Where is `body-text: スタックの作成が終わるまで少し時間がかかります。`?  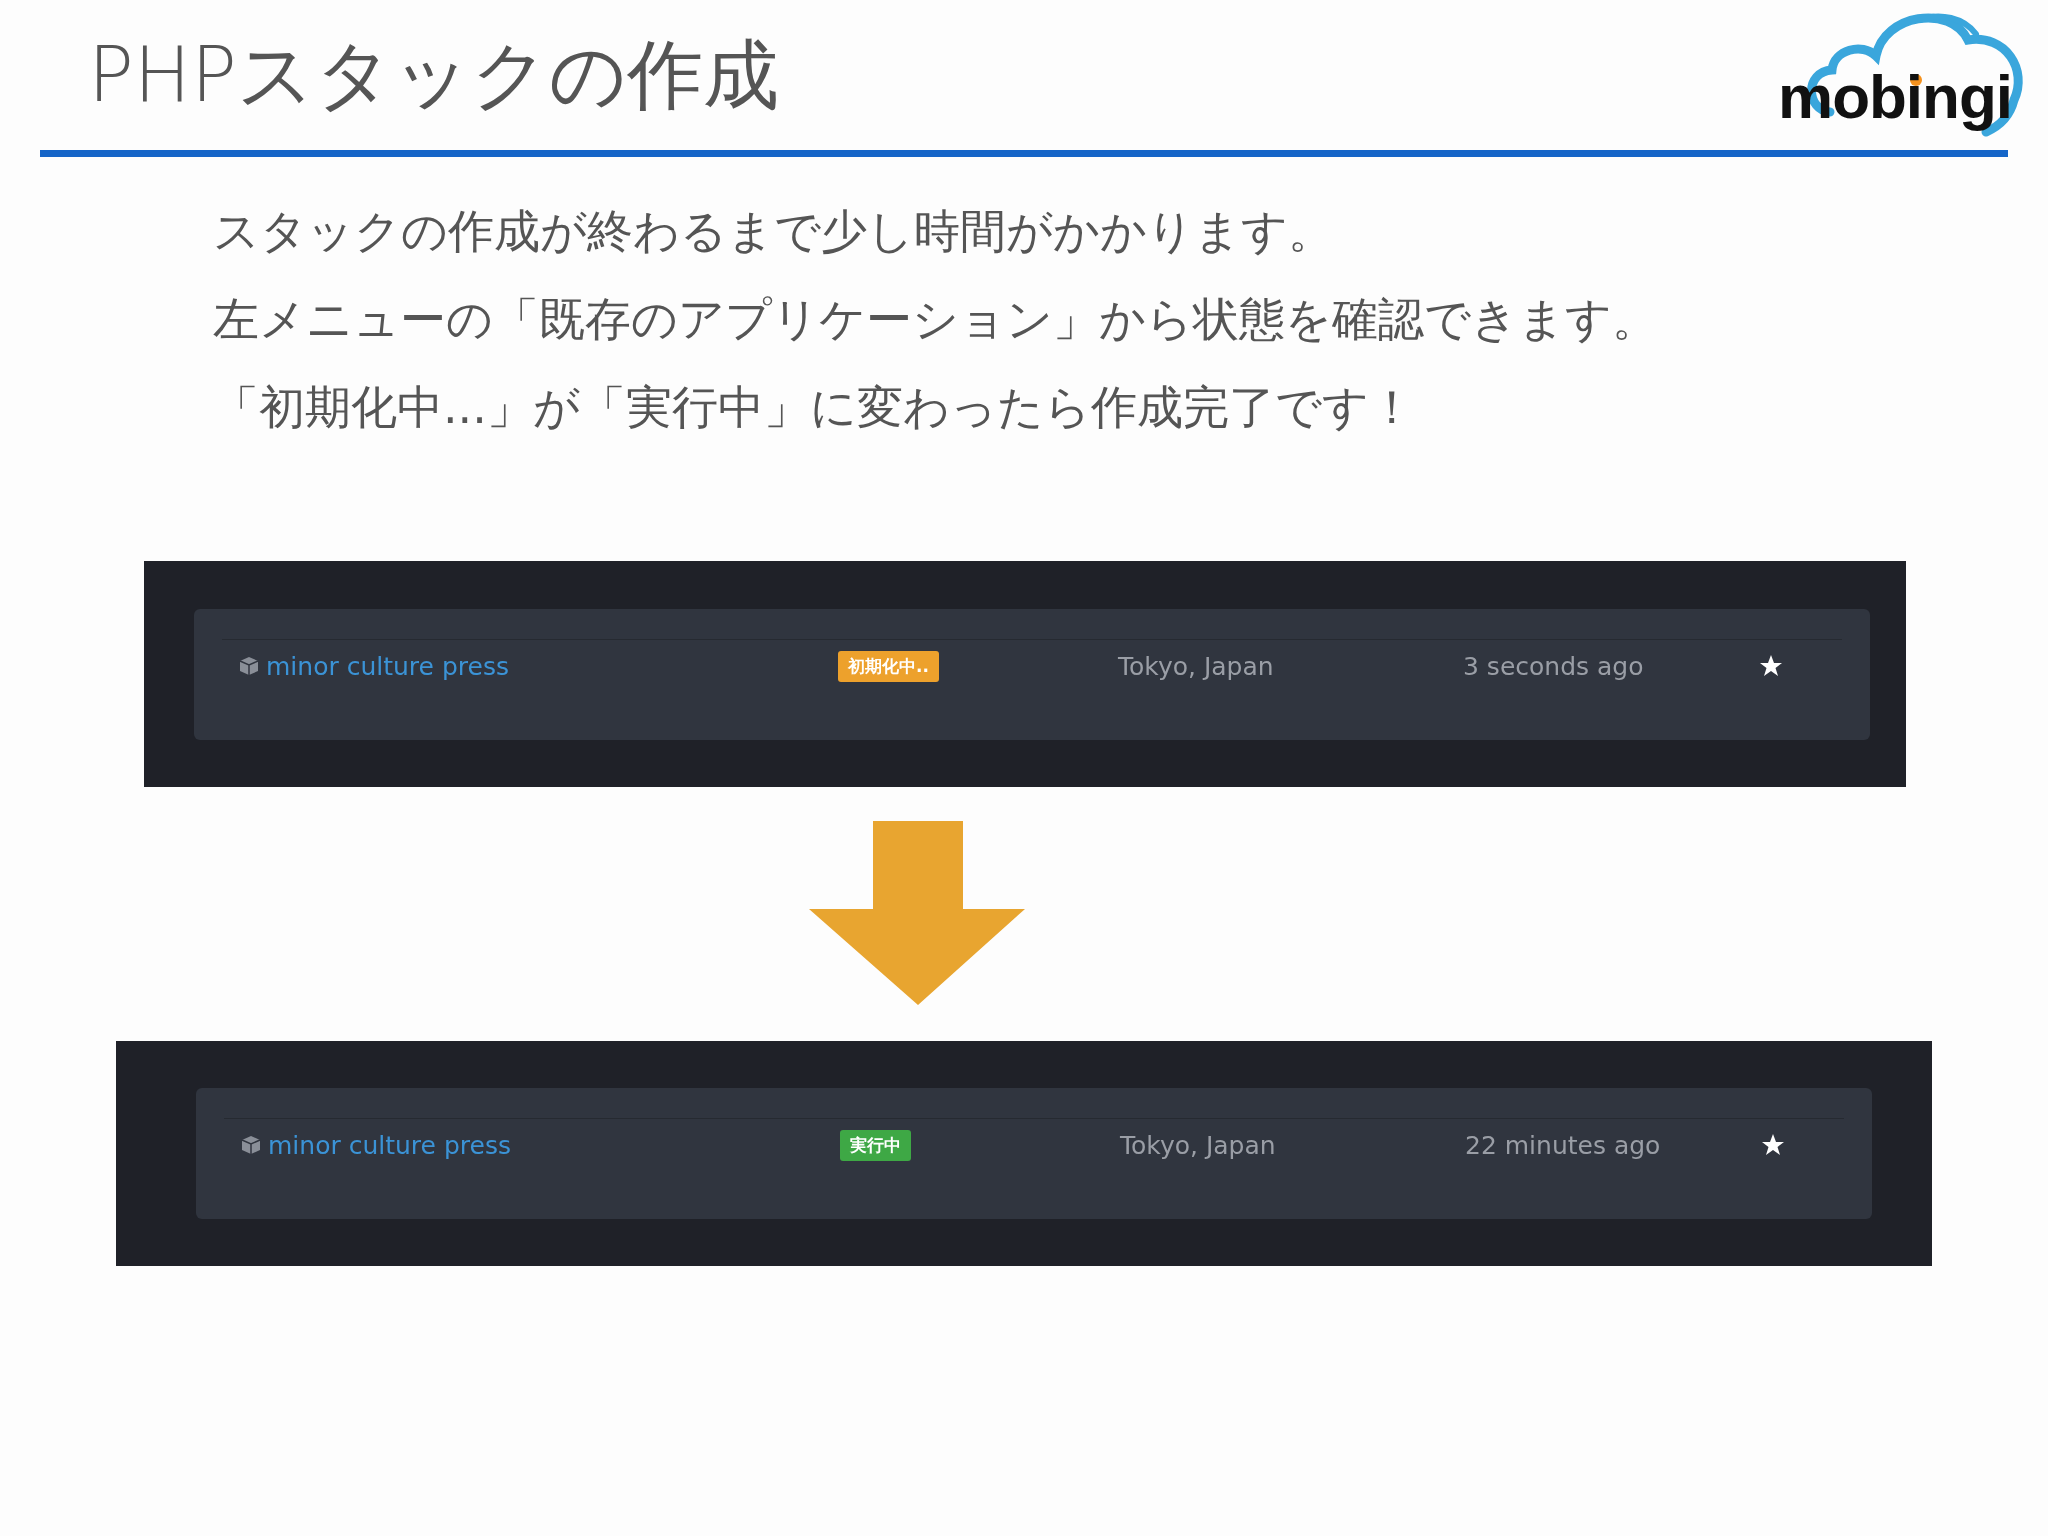 body-text: スタックの作成が終わるまで少し時間がかかります。 is located at coordinates (774, 231).